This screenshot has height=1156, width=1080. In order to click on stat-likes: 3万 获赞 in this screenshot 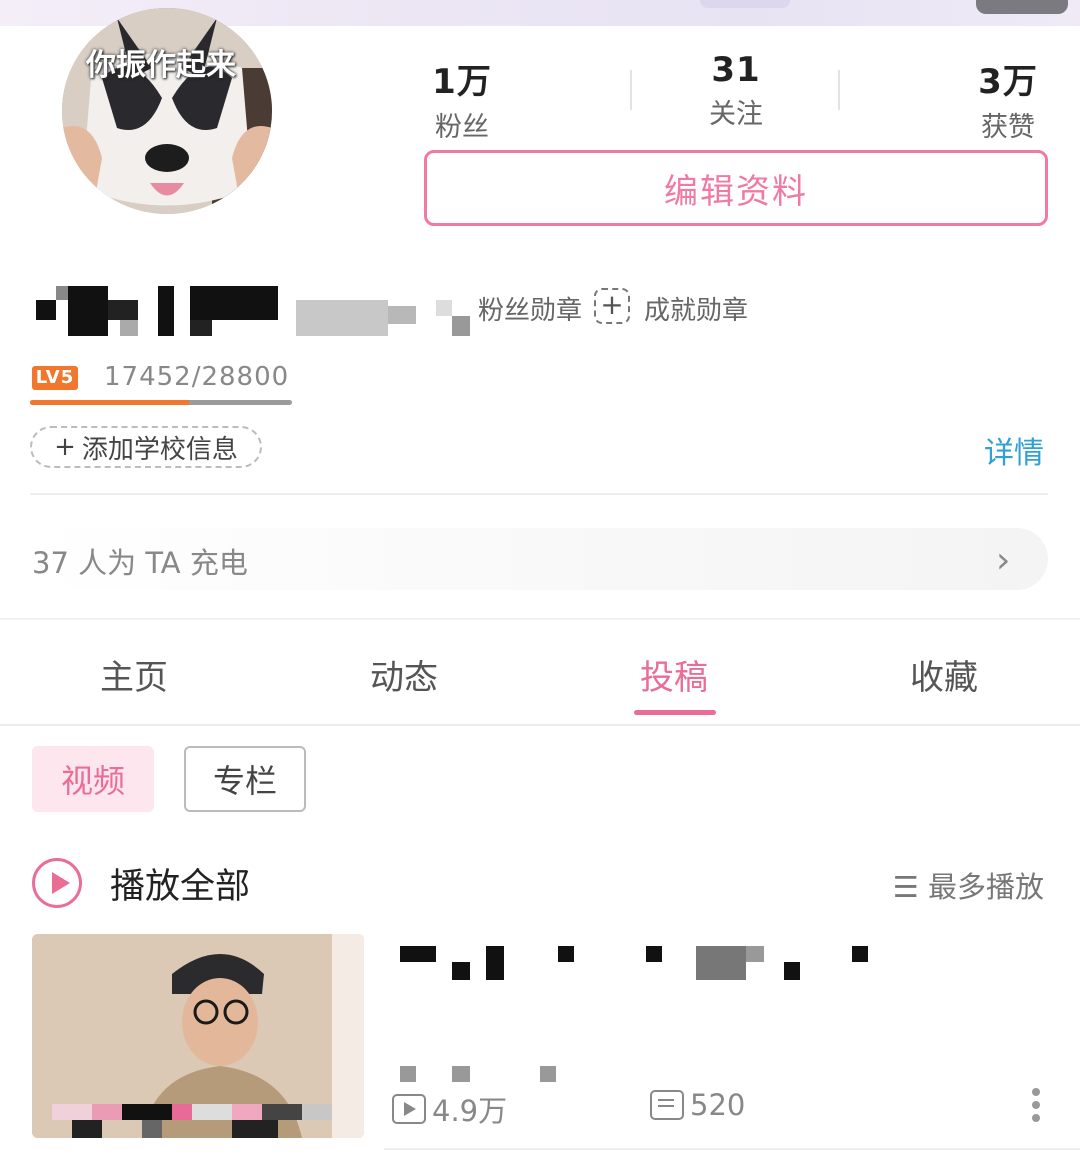, I will do `click(1008, 99)`.